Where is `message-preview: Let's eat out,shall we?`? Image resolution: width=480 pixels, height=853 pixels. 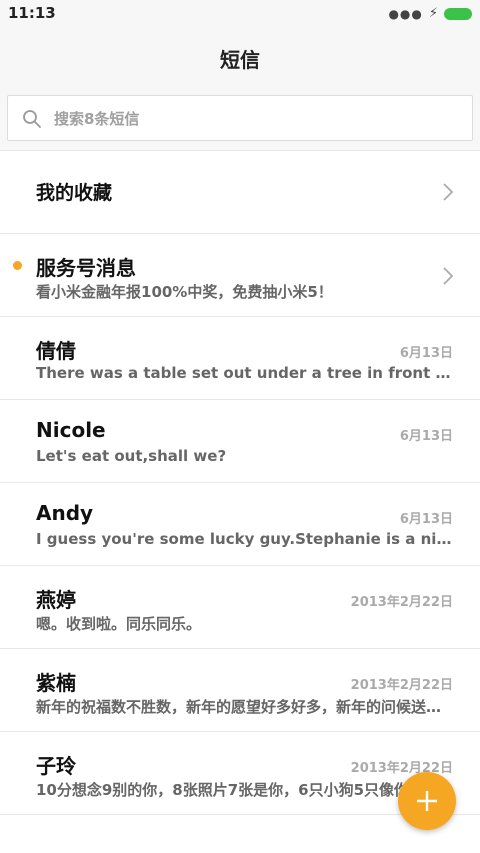 message-preview: Let's eat out,shall we? is located at coordinates (131, 456).